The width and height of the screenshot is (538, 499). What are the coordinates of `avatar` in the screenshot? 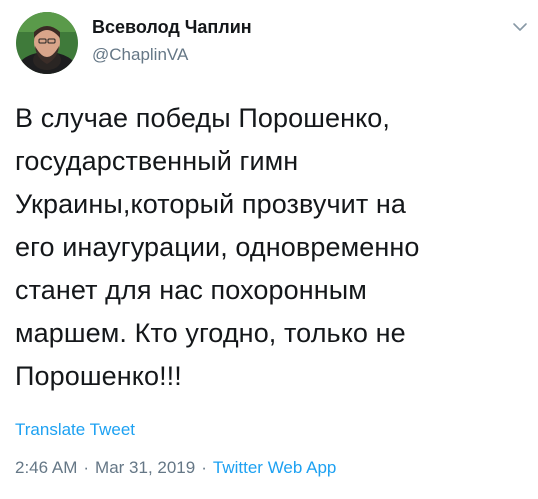 It's located at (47, 43).